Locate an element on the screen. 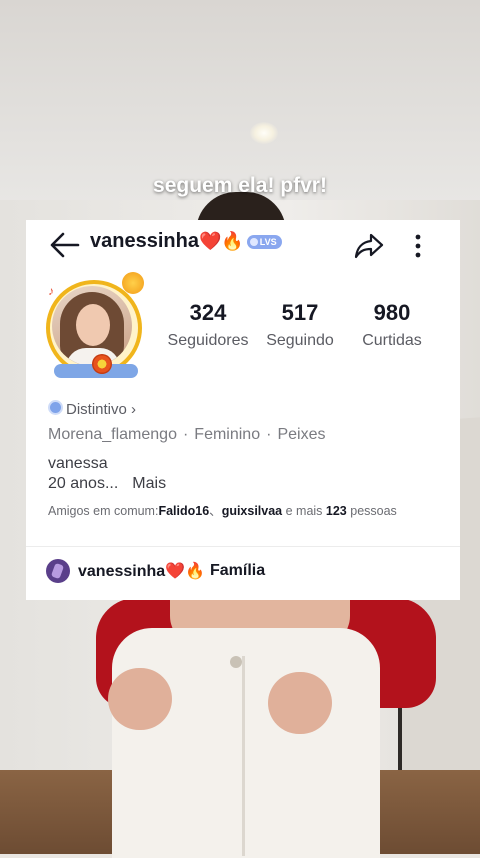  sun-icon is located at coordinates (133, 283).